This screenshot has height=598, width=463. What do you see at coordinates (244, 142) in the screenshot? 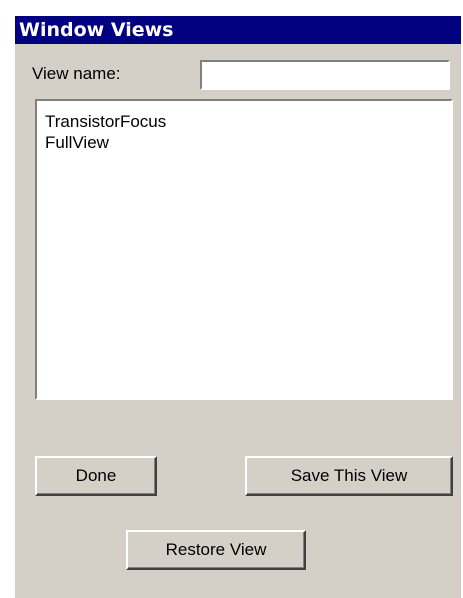
I see `list-item-full-view: FullView` at bounding box center [244, 142].